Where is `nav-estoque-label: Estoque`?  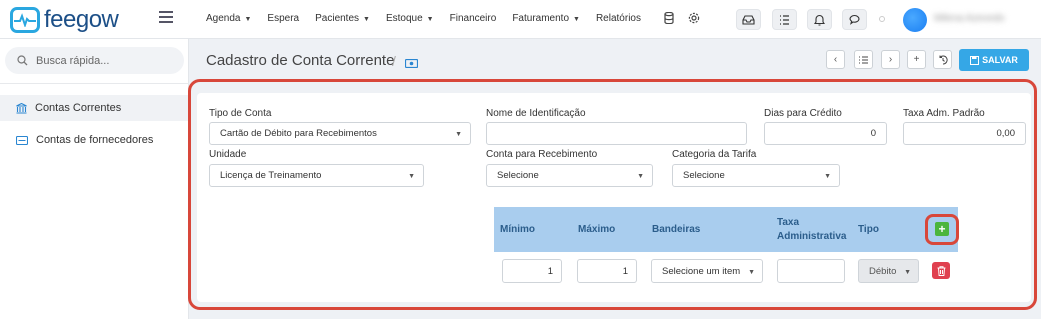
nav-estoque-label: Estoque is located at coordinates (404, 18).